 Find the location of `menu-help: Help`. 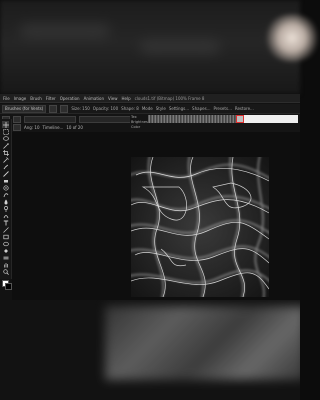

menu-help: Help is located at coordinates (126, 98).